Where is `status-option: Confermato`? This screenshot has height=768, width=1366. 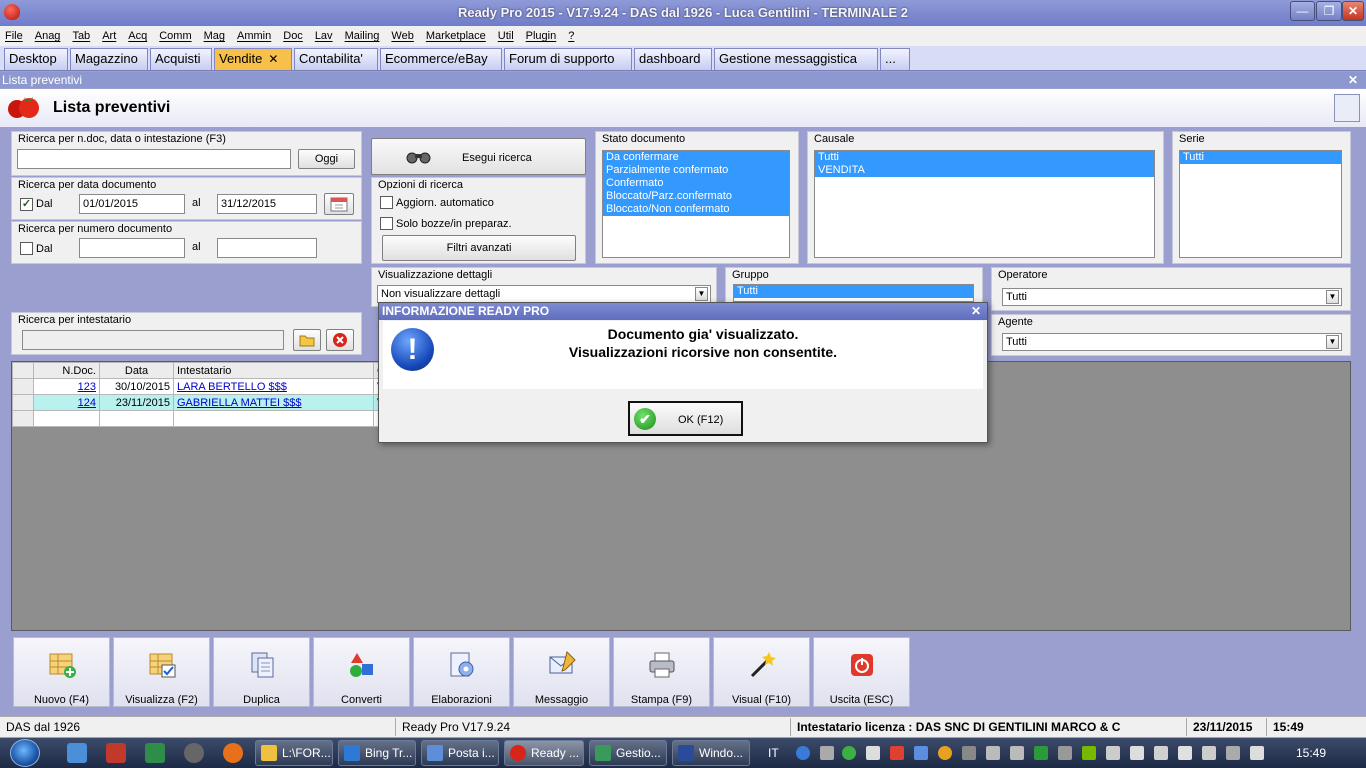
status-option: Confermato is located at coordinates (696, 183).